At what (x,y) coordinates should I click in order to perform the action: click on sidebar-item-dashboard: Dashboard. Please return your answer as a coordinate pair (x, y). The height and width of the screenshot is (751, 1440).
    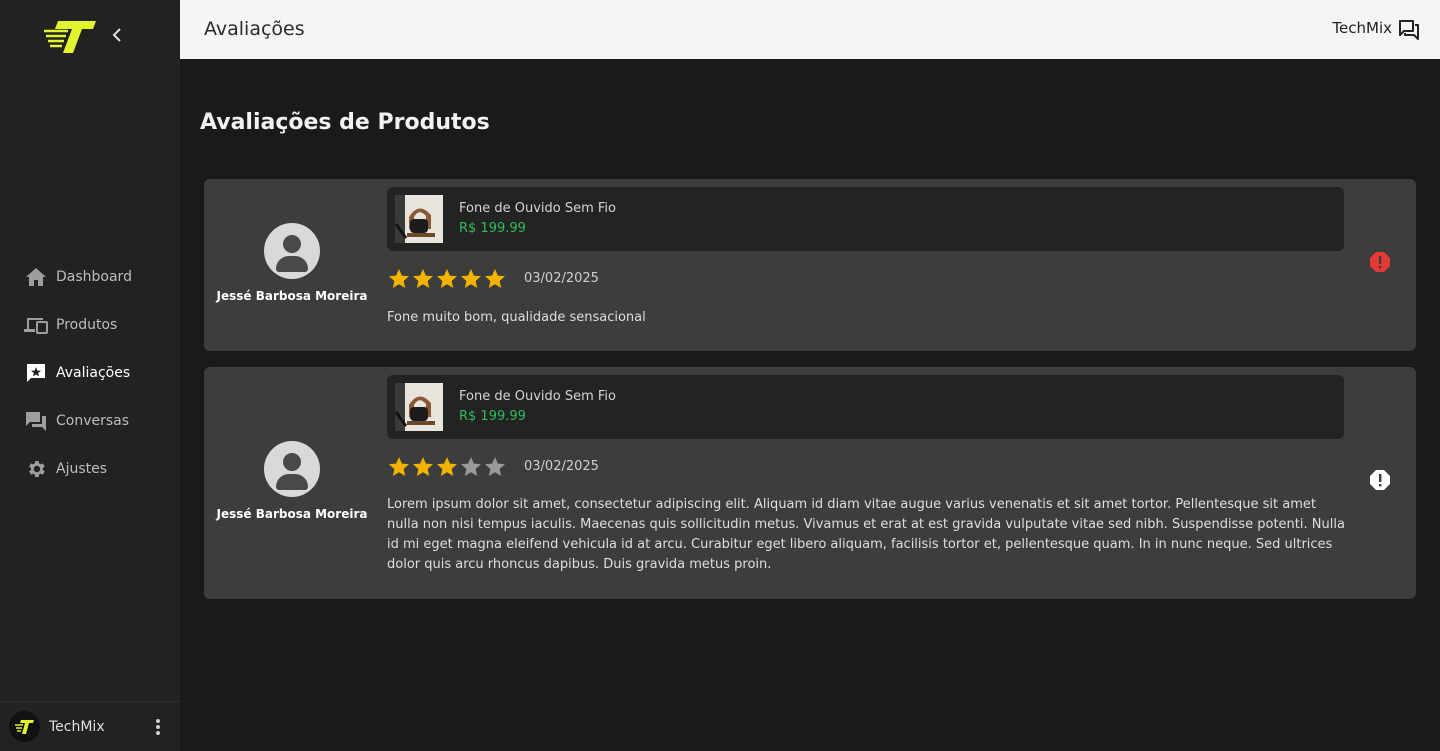
    Looking at the image, I should click on (90, 277).